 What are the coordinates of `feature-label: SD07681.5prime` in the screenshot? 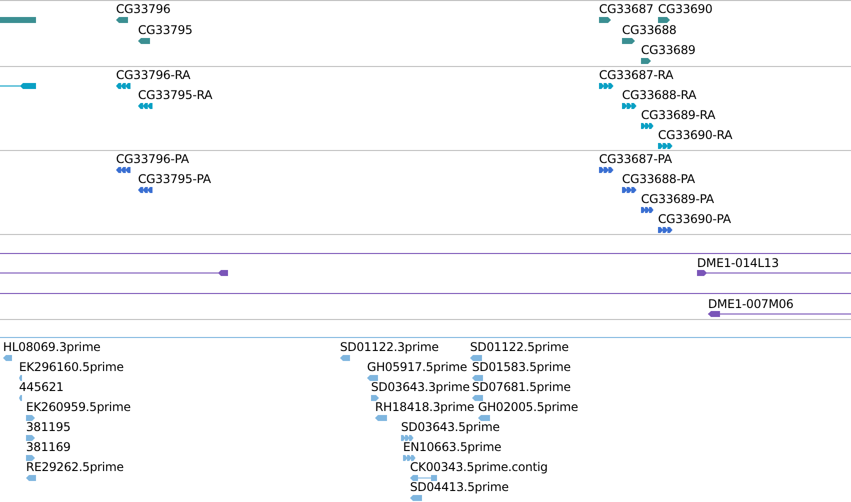 It's located at (521, 387).